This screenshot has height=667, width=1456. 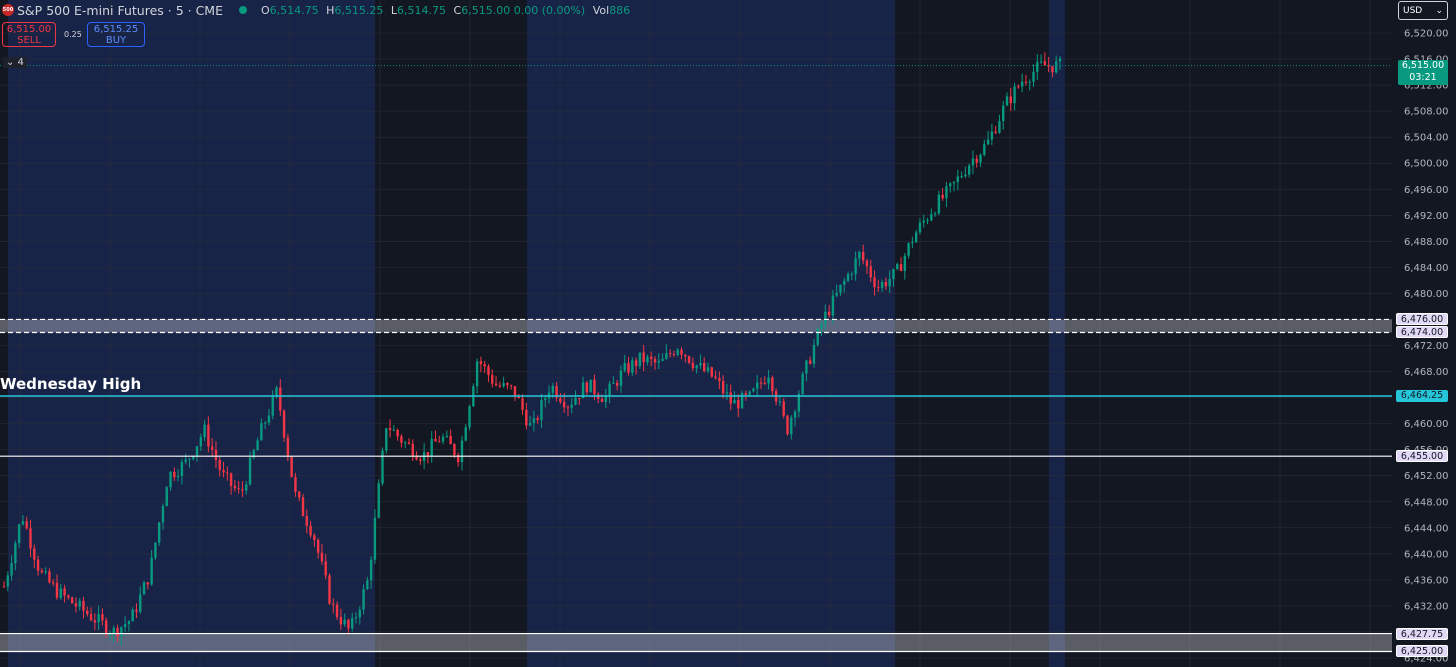 I want to click on y-tick-label: 6,440.00, so click(x=1426, y=554).